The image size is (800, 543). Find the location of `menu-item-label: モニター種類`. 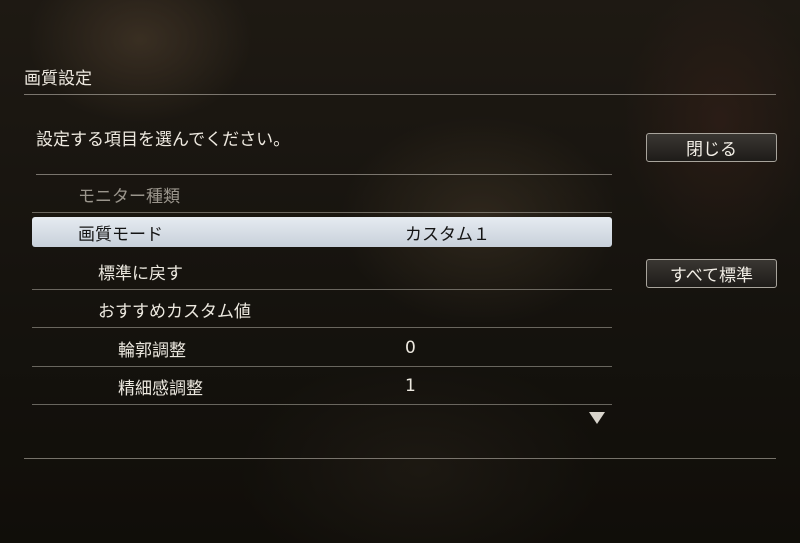

menu-item-label: モニター種類 is located at coordinates (129, 196).